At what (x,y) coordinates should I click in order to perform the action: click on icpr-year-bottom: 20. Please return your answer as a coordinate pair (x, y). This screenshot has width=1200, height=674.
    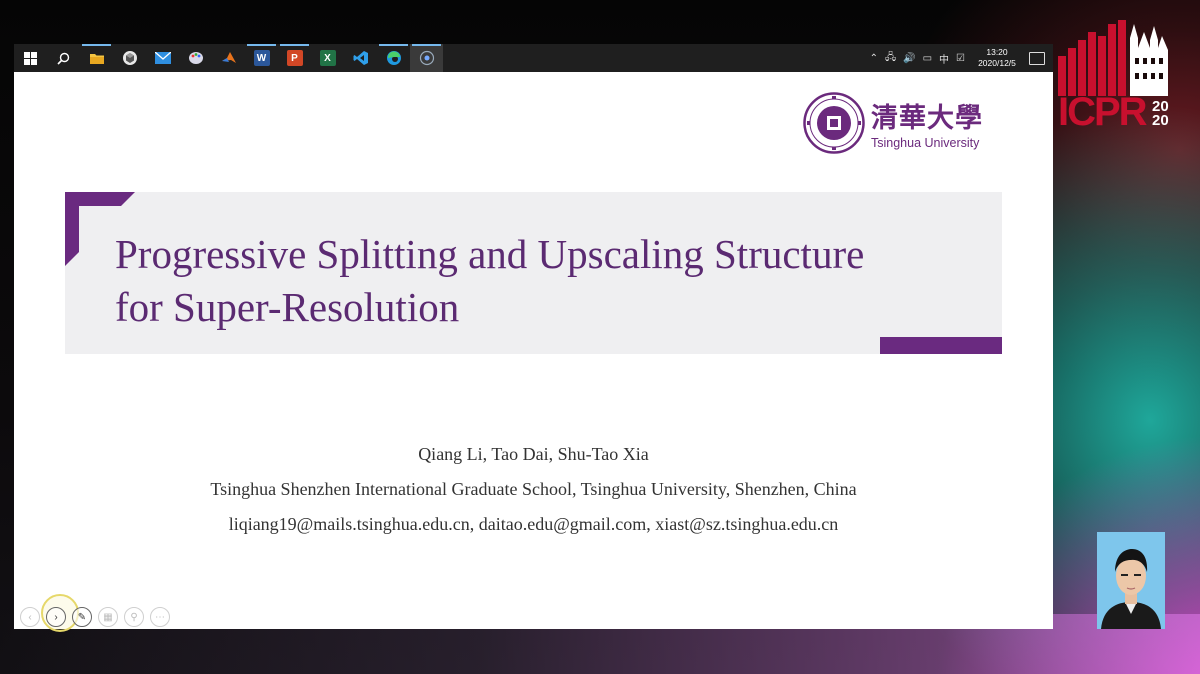
    Looking at the image, I should click on (1160, 120).